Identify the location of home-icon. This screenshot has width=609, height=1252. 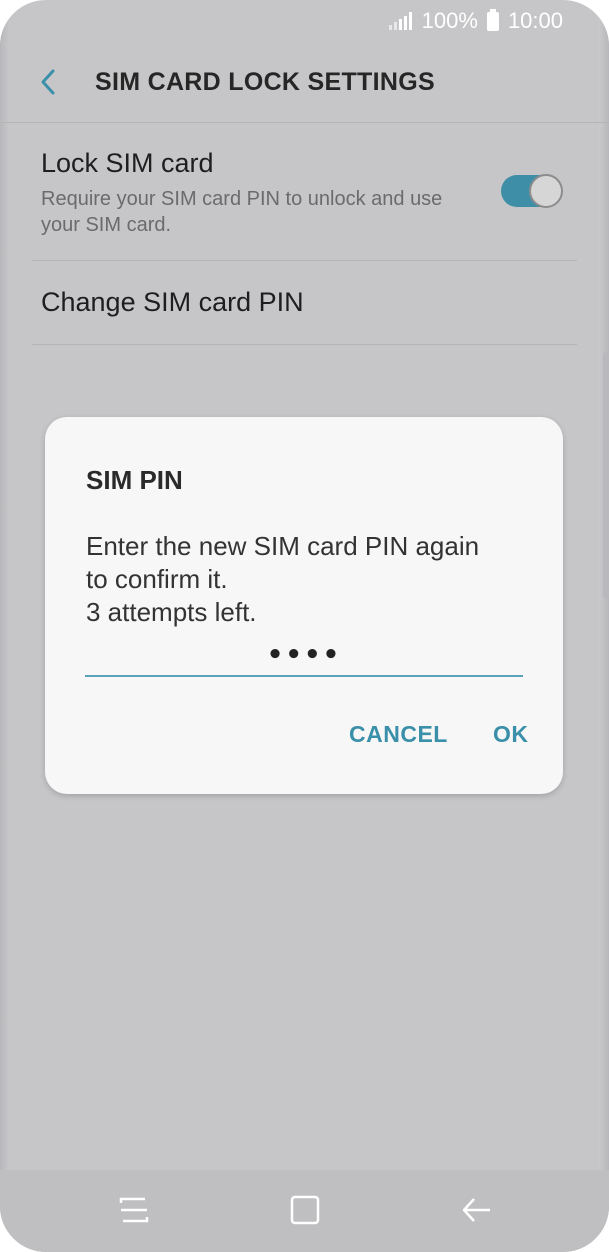
(305, 1210).